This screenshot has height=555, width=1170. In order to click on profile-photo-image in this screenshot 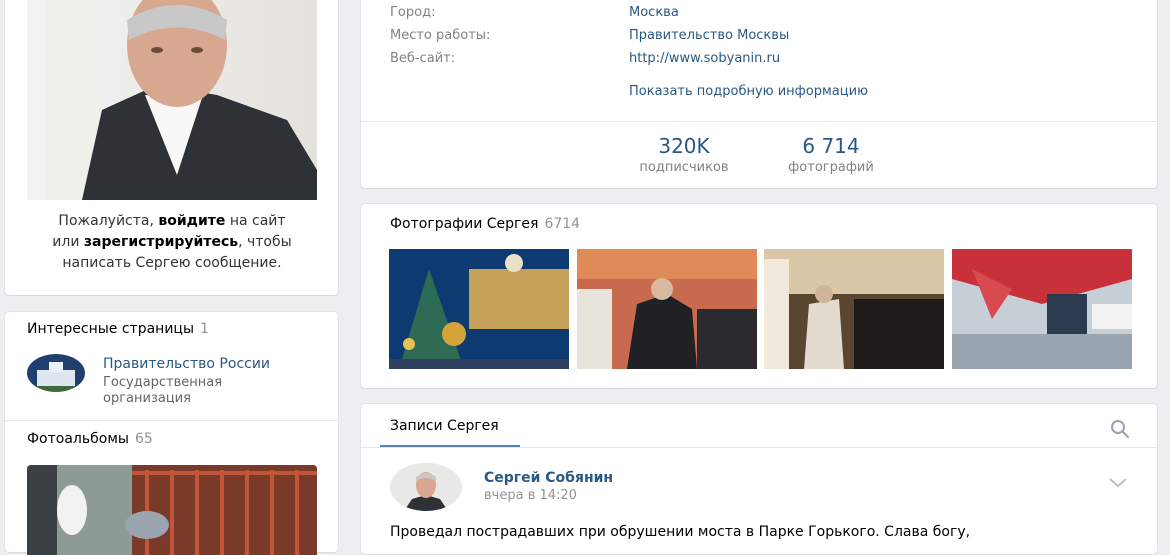, I will do `click(172, 100)`.